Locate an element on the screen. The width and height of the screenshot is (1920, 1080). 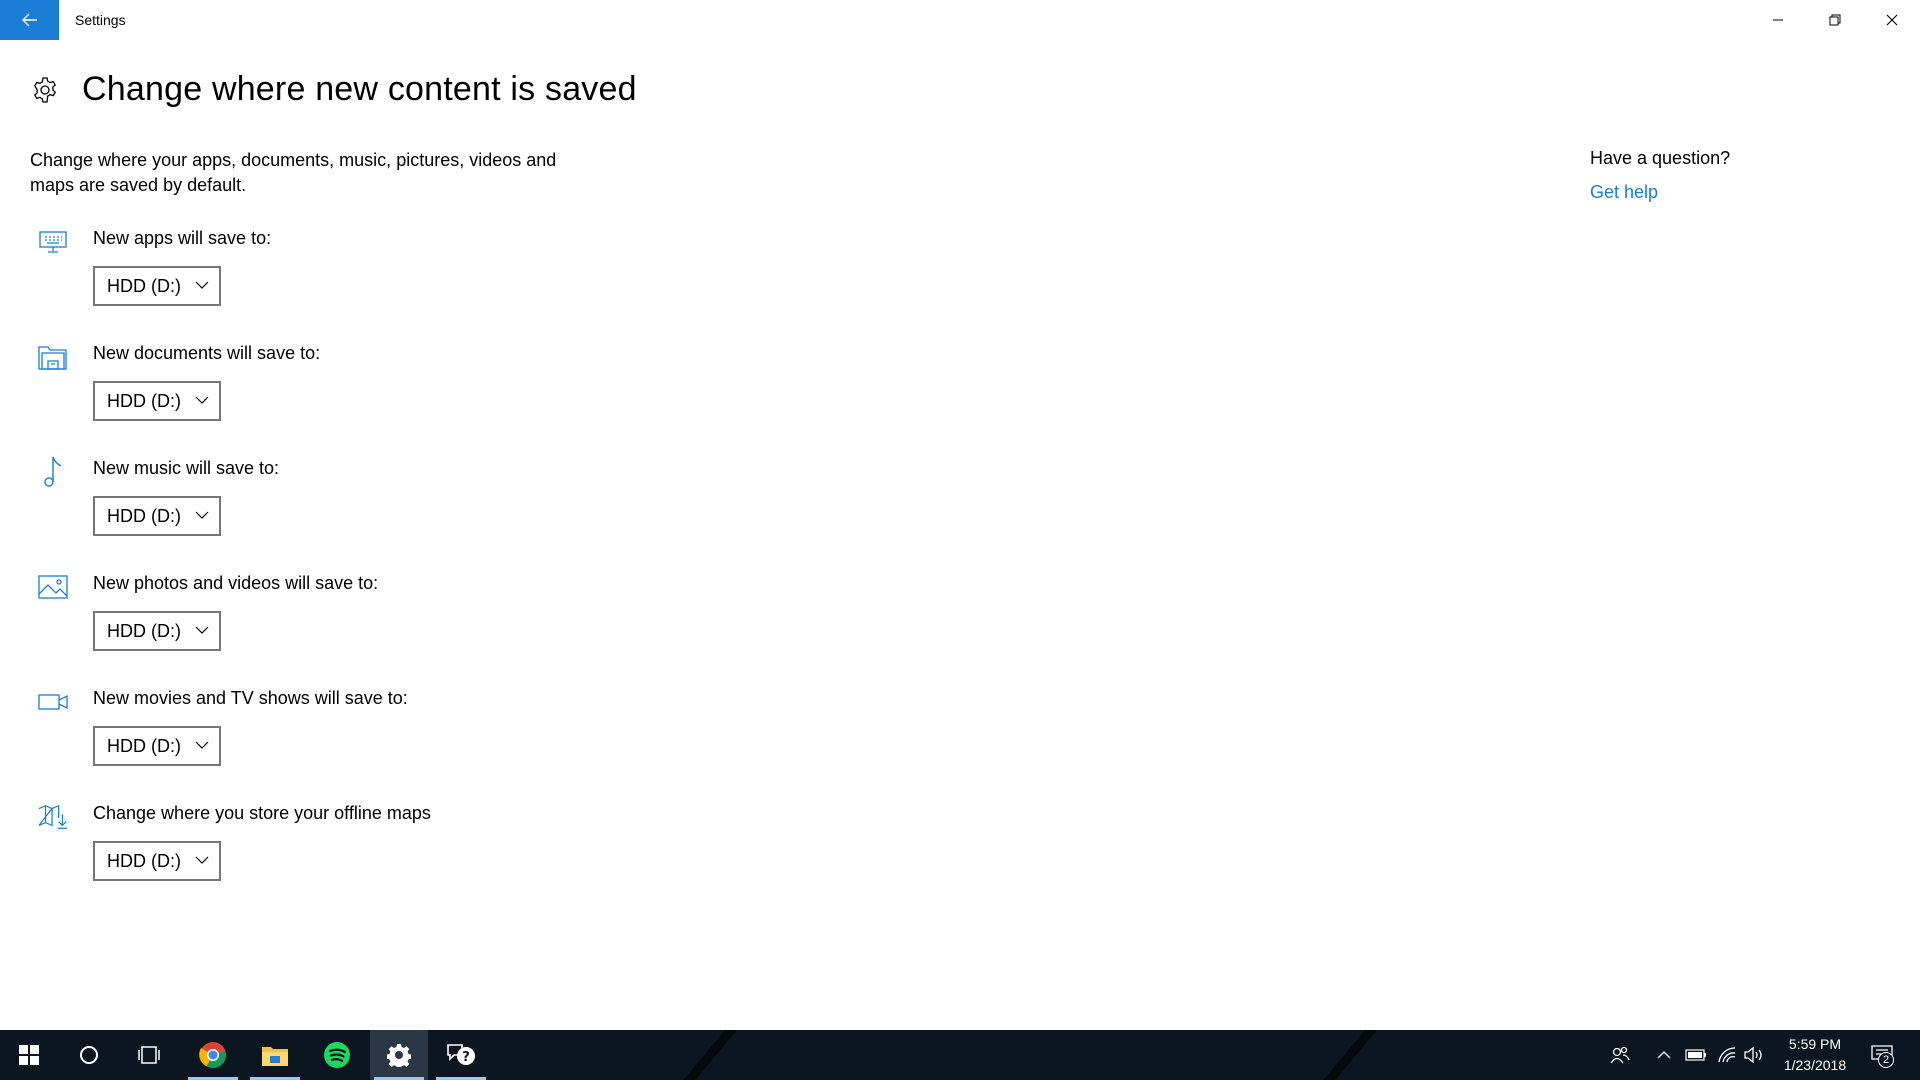
setting-label: New apps will save to: is located at coordinates (182, 238).